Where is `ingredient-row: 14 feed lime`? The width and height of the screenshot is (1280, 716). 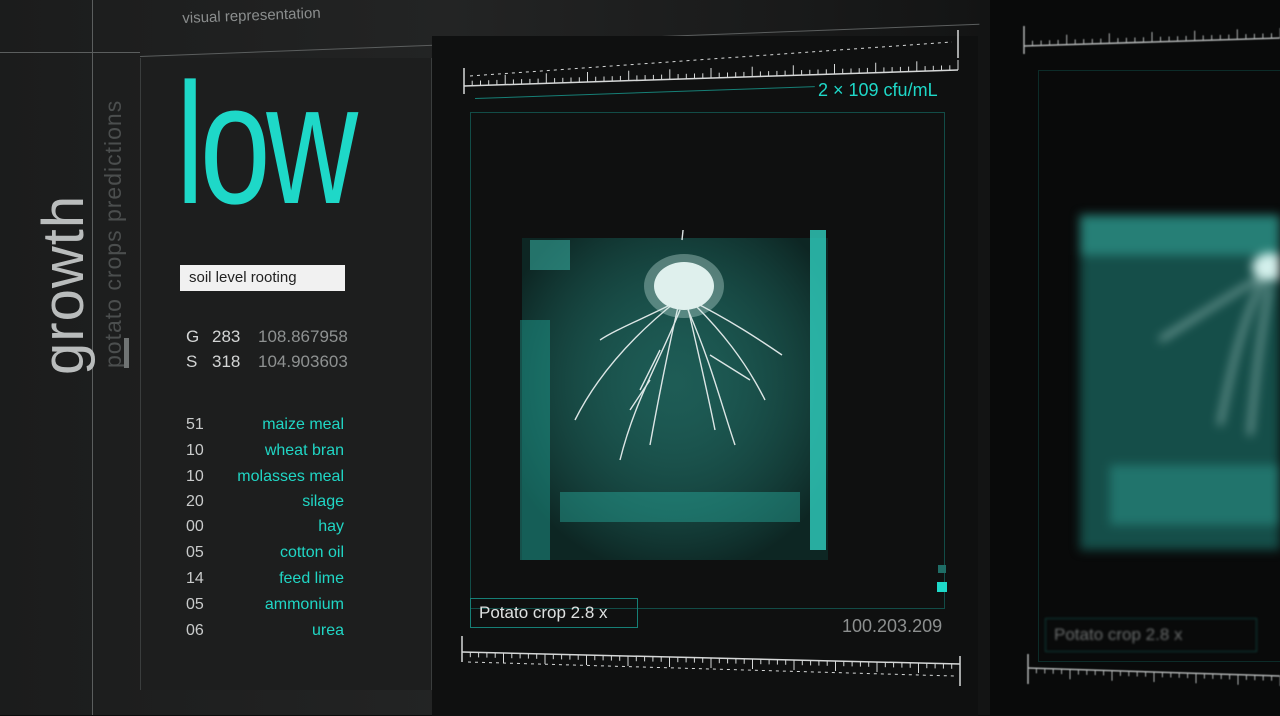 ingredient-row: 14 feed lime is located at coordinates (265, 581).